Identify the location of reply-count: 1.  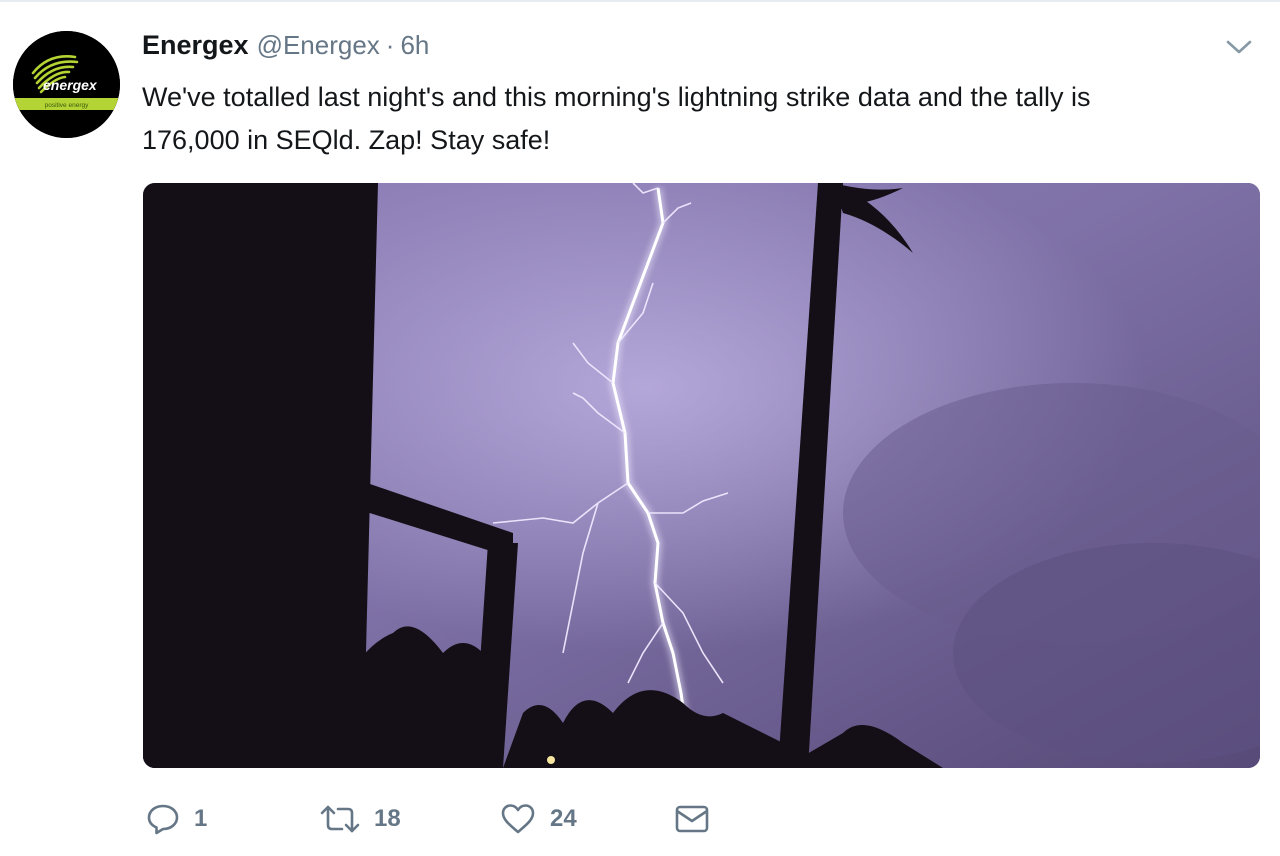
(201, 818).